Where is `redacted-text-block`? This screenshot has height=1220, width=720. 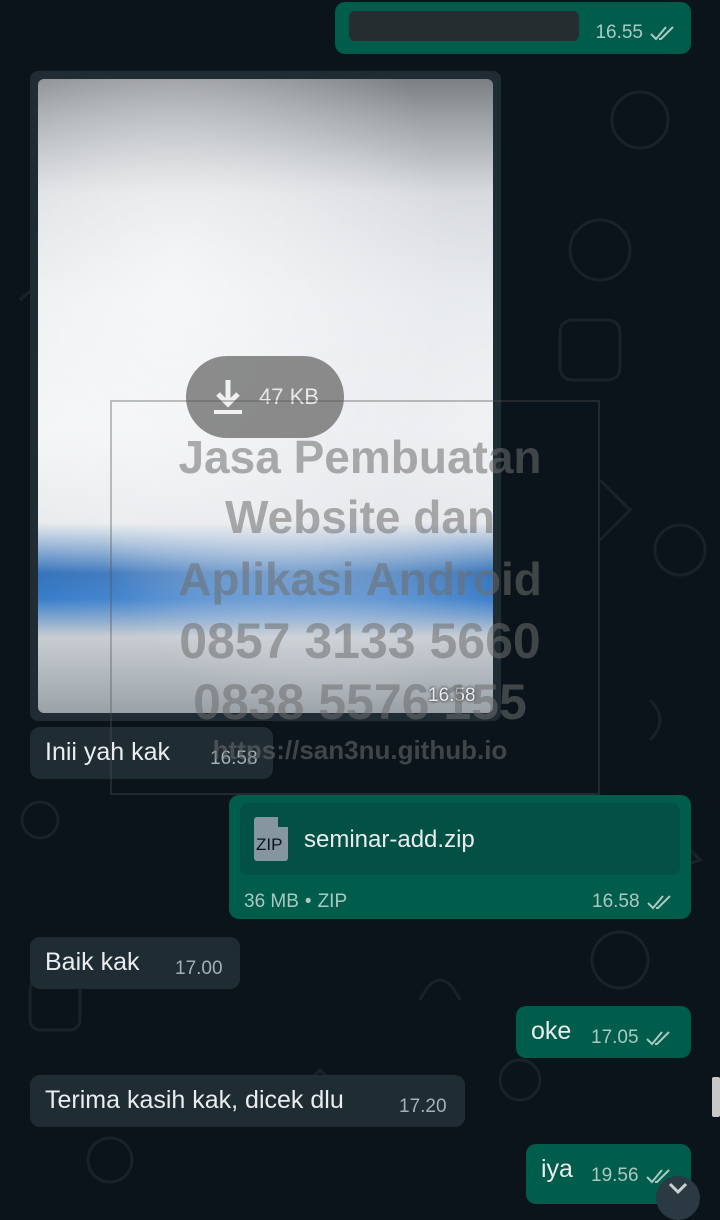
redacted-text-block is located at coordinates (464, 26).